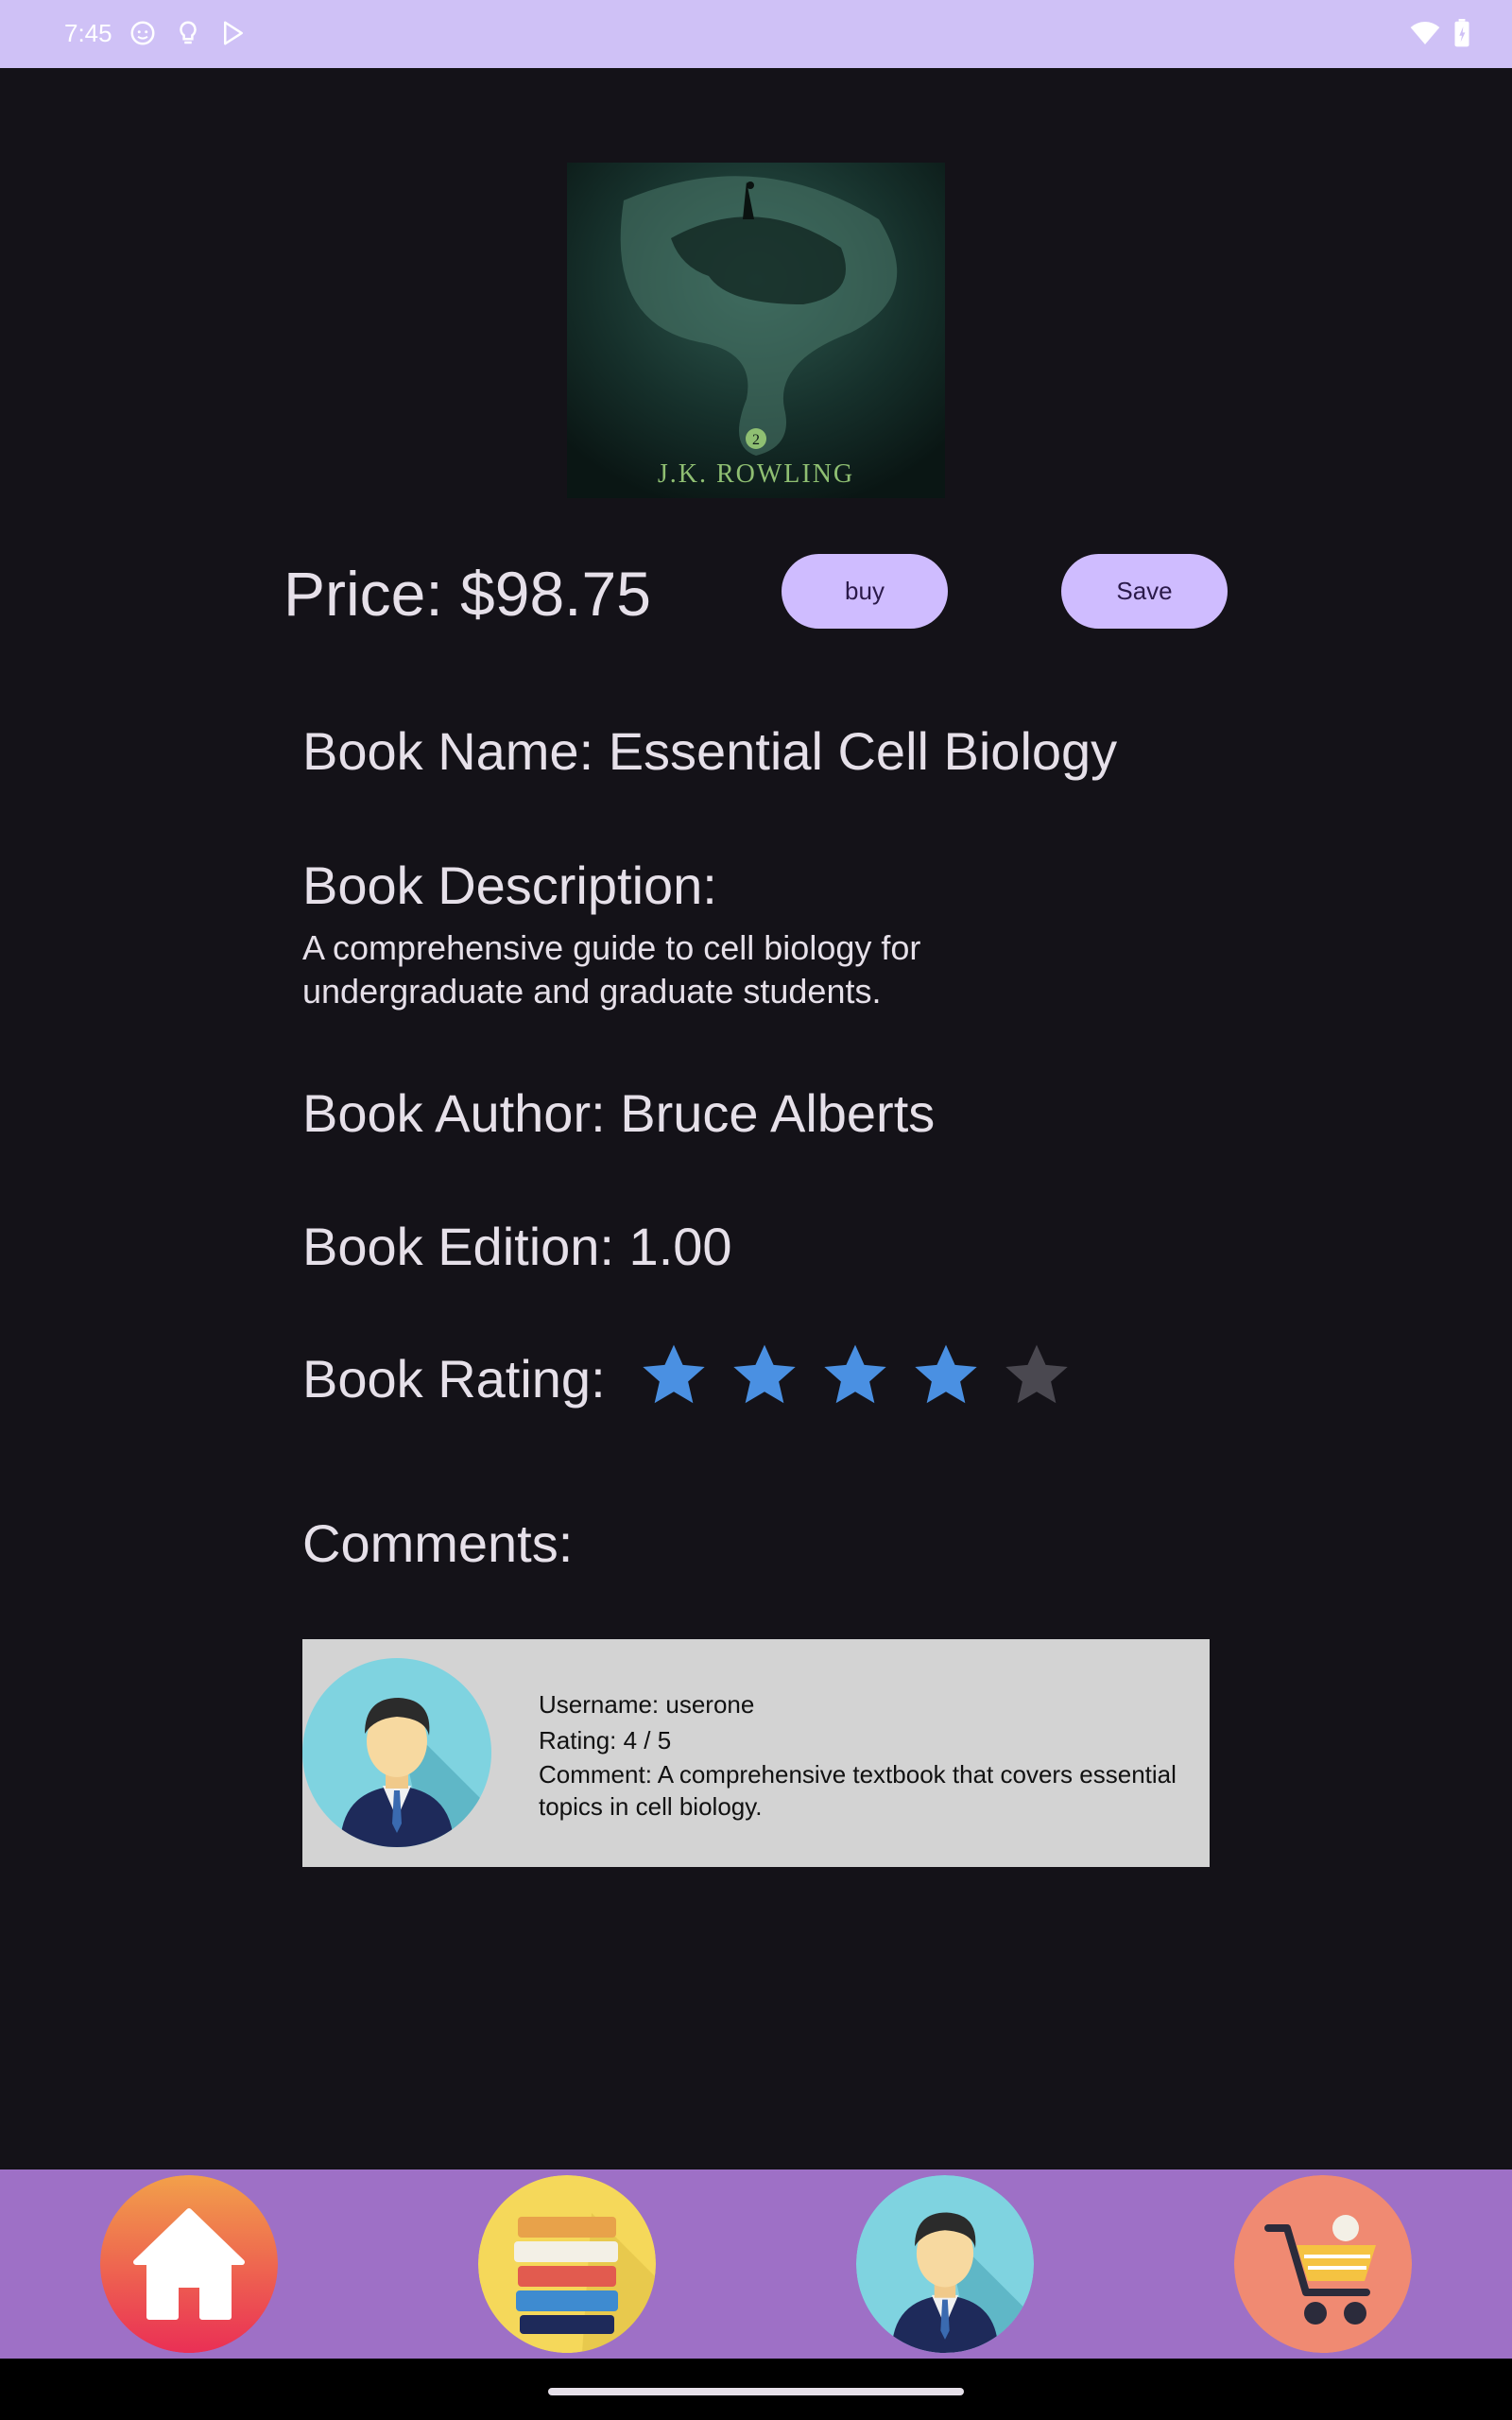 The height and width of the screenshot is (2420, 1512). What do you see at coordinates (710, 751) in the screenshot?
I see `book-name: Book Name: Essential Cell Biology` at bounding box center [710, 751].